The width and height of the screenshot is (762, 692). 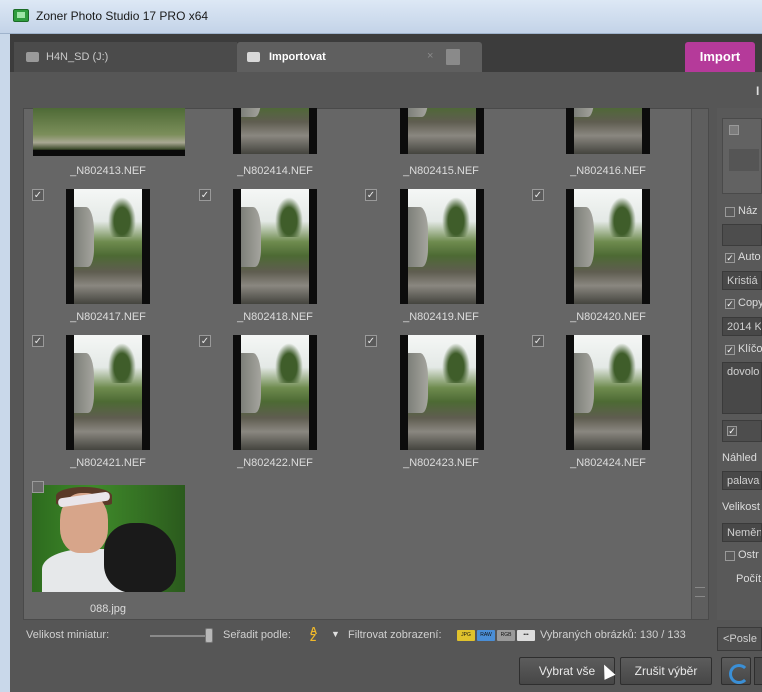 What do you see at coordinates (275, 317) in the screenshot?
I see `thumbnail-label: _N802418.NEF` at bounding box center [275, 317].